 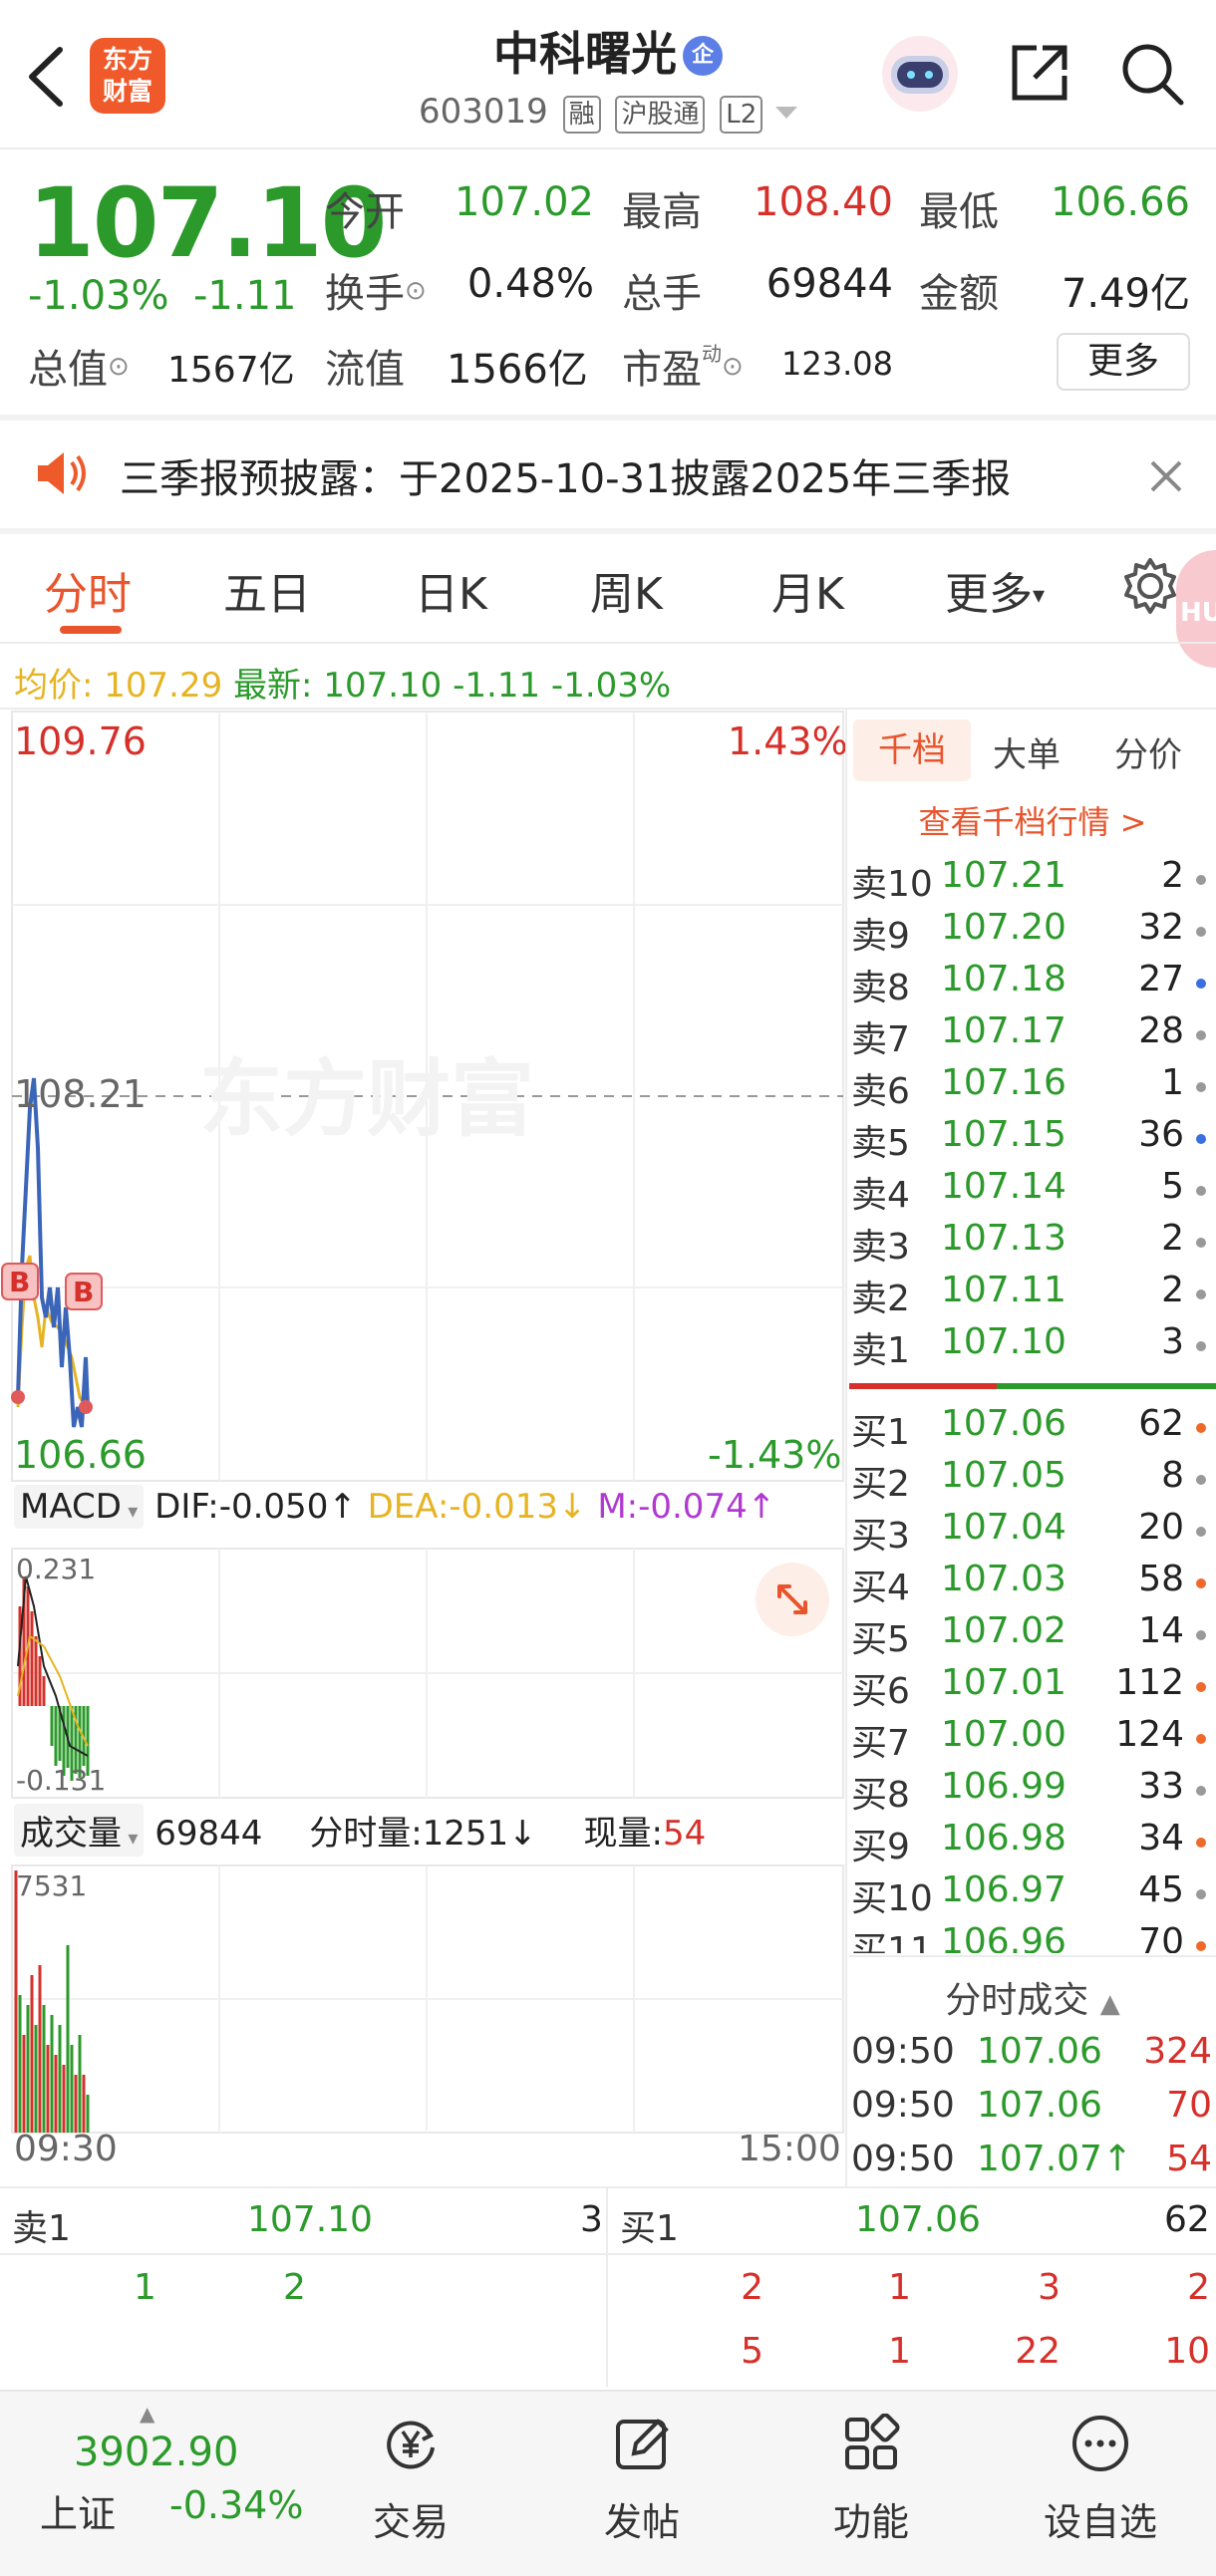 I want to click on level1-strip: 卖1 107.10 3 买1 107.06 62 1 2 2 1 3 2 5 1 22 10, so click(x=608, y=2287).